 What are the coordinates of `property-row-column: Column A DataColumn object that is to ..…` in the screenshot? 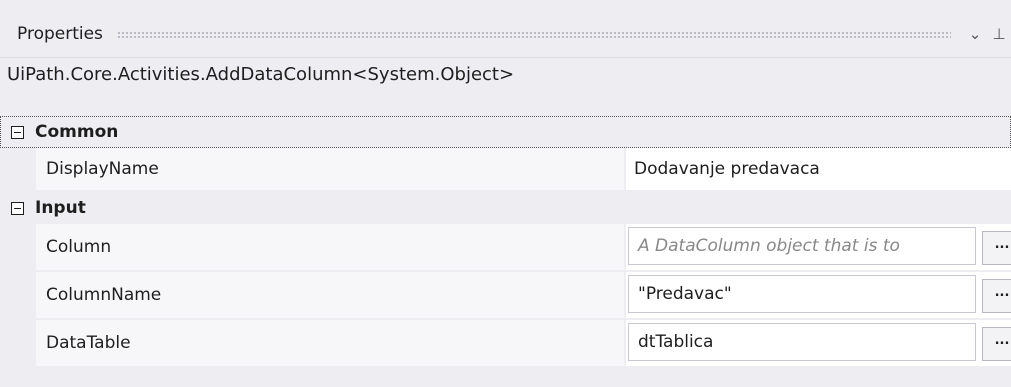 It's located at (505, 248).